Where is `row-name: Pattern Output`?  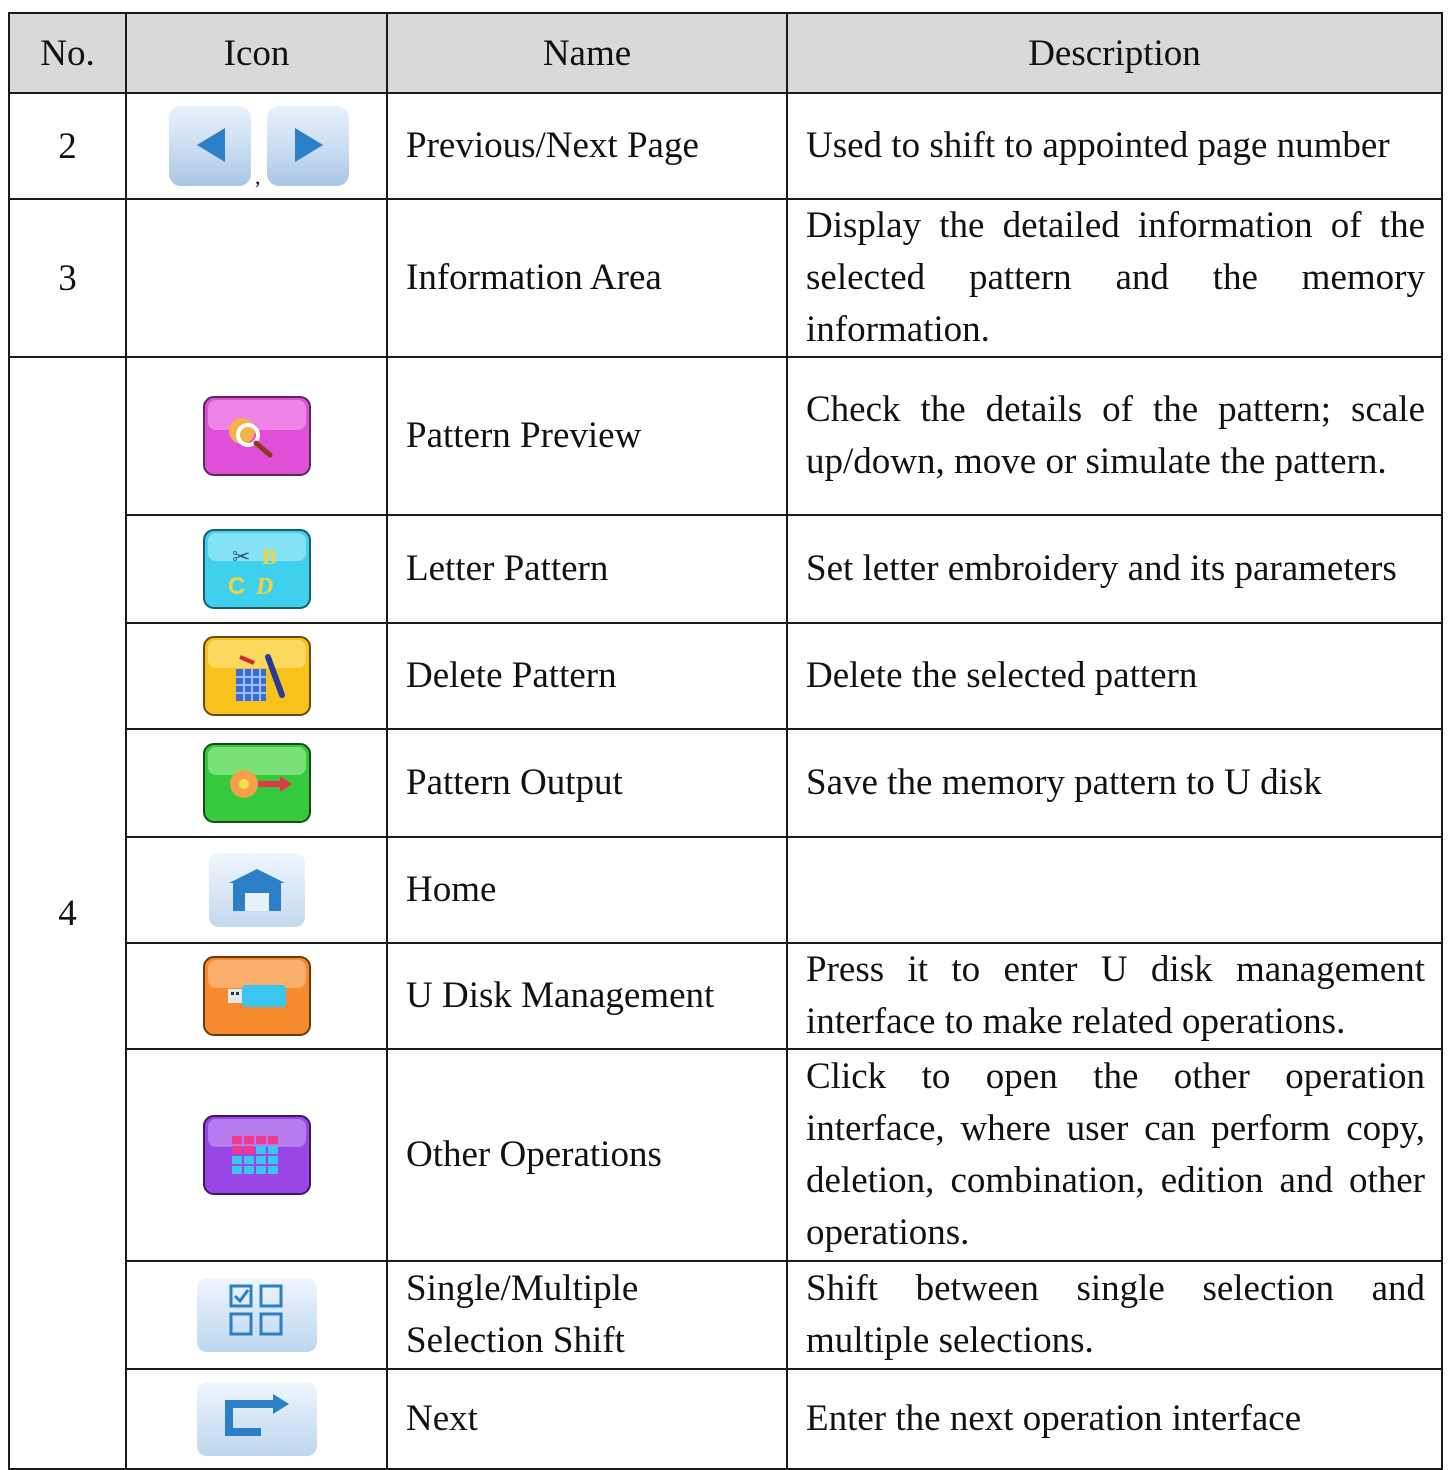
row-name: Pattern Output is located at coordinates (587, 783).